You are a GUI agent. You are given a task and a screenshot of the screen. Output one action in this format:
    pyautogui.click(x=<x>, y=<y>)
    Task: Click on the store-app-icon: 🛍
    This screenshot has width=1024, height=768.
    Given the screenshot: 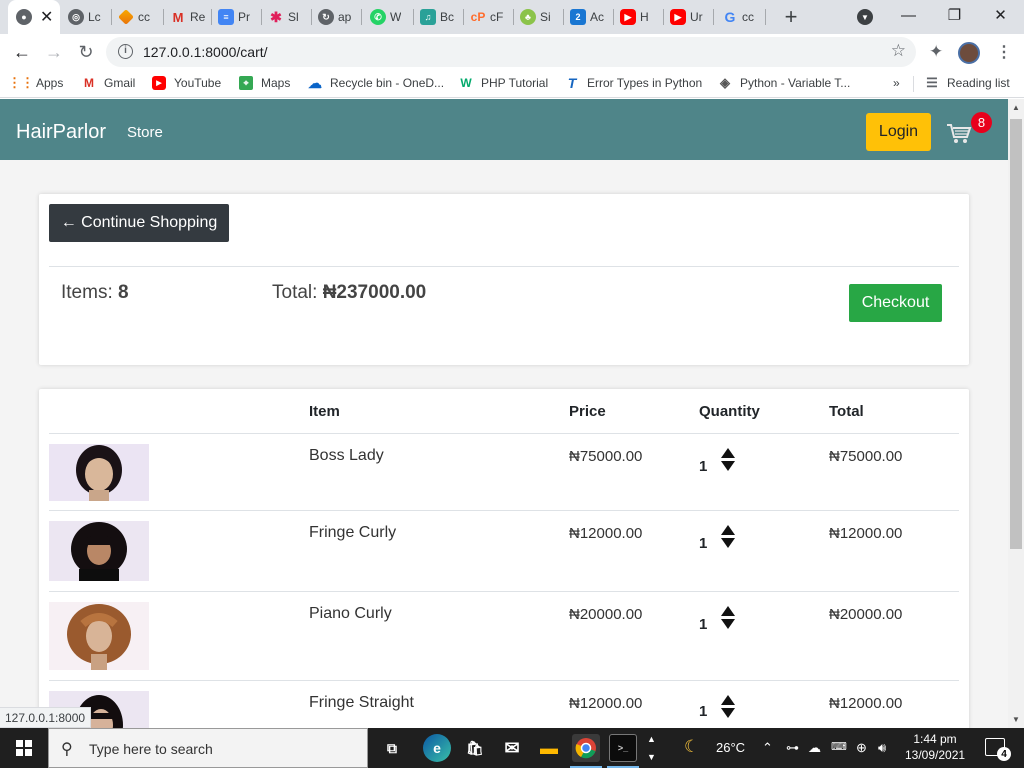 What is the action you would take?
    pyautogui.click(x=475, y=748)
    